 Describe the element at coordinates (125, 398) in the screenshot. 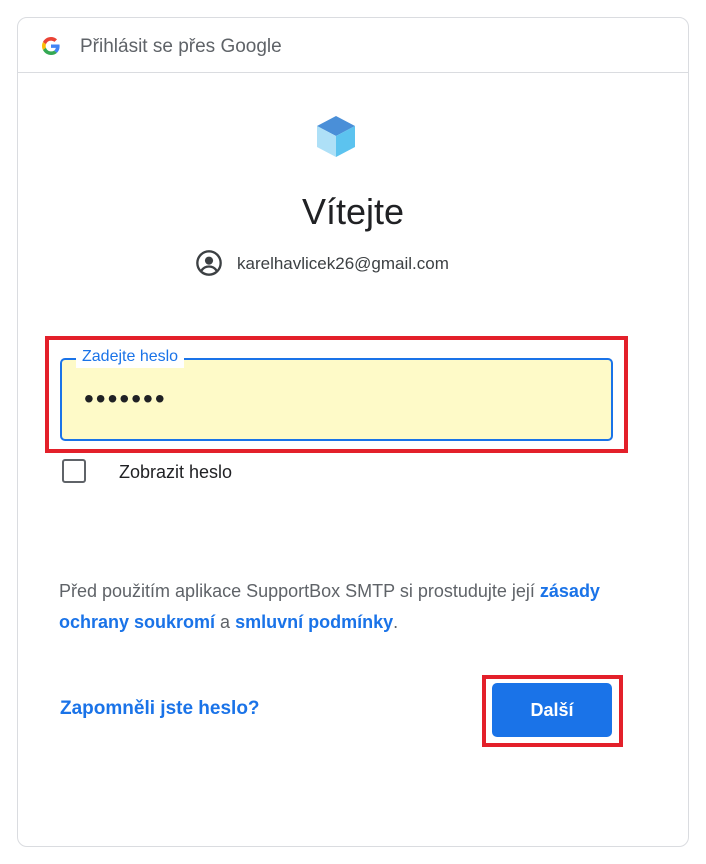

I see `password-value: •••••••` at that location.